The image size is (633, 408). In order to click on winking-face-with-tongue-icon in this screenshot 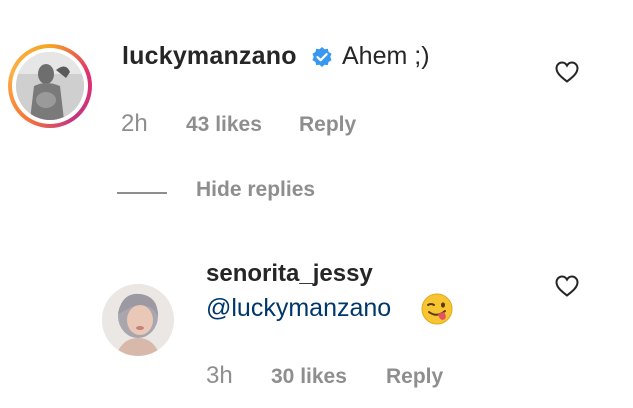, I will do `click(437, 309)`.